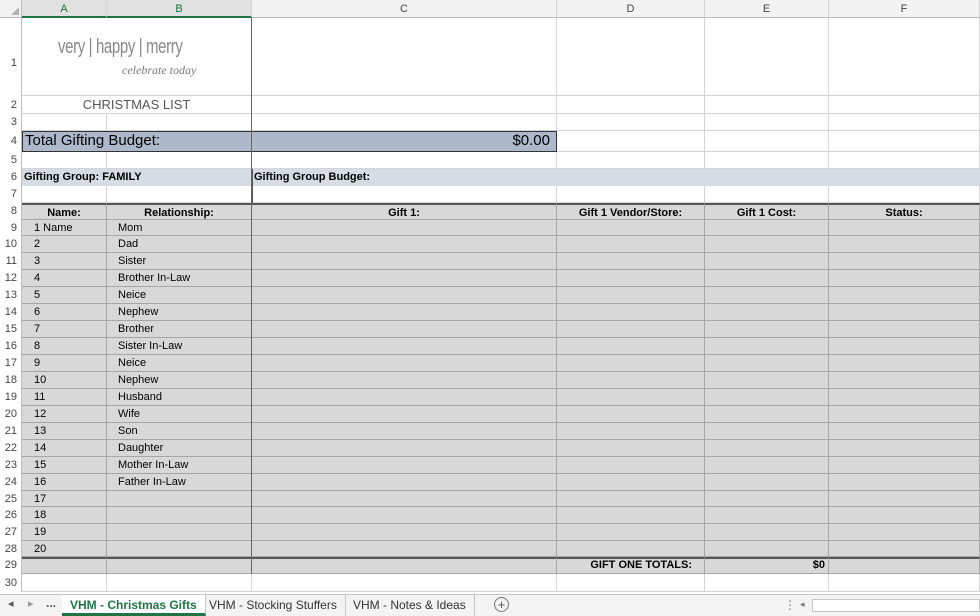 This screenshot has width=980, height=616. What do you see at coordinates (11, 122) in the screenshot?
I see `row-header: 3` at bounding box center [11, 122].